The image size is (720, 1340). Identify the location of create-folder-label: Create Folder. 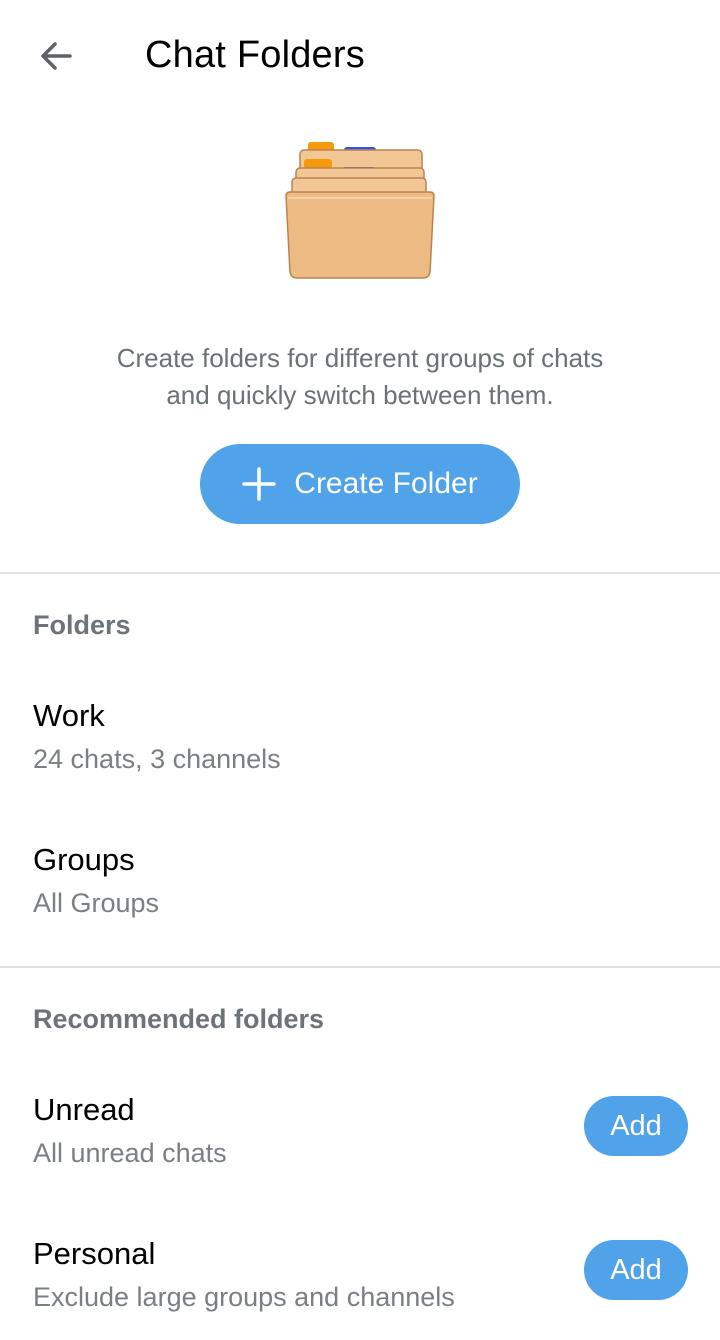
(386, 483).